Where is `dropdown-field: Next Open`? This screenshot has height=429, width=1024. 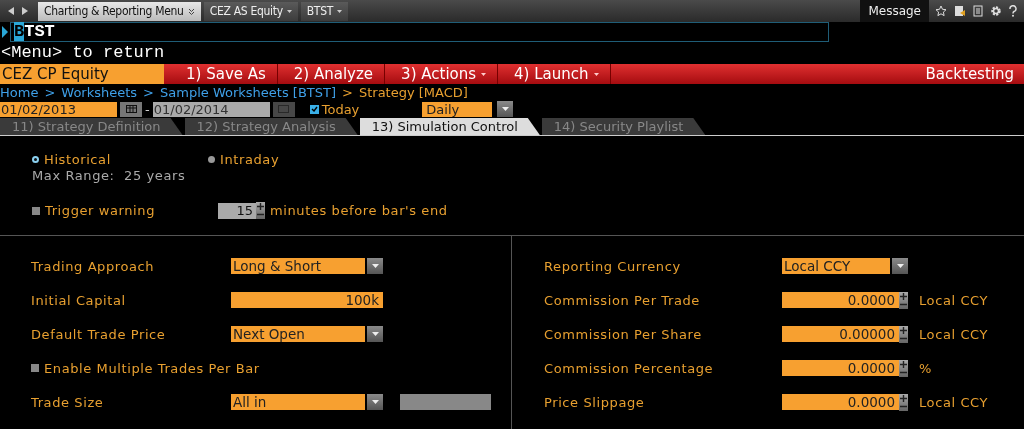
dropdown-field: Next Open is located at coordinates (298, 334).